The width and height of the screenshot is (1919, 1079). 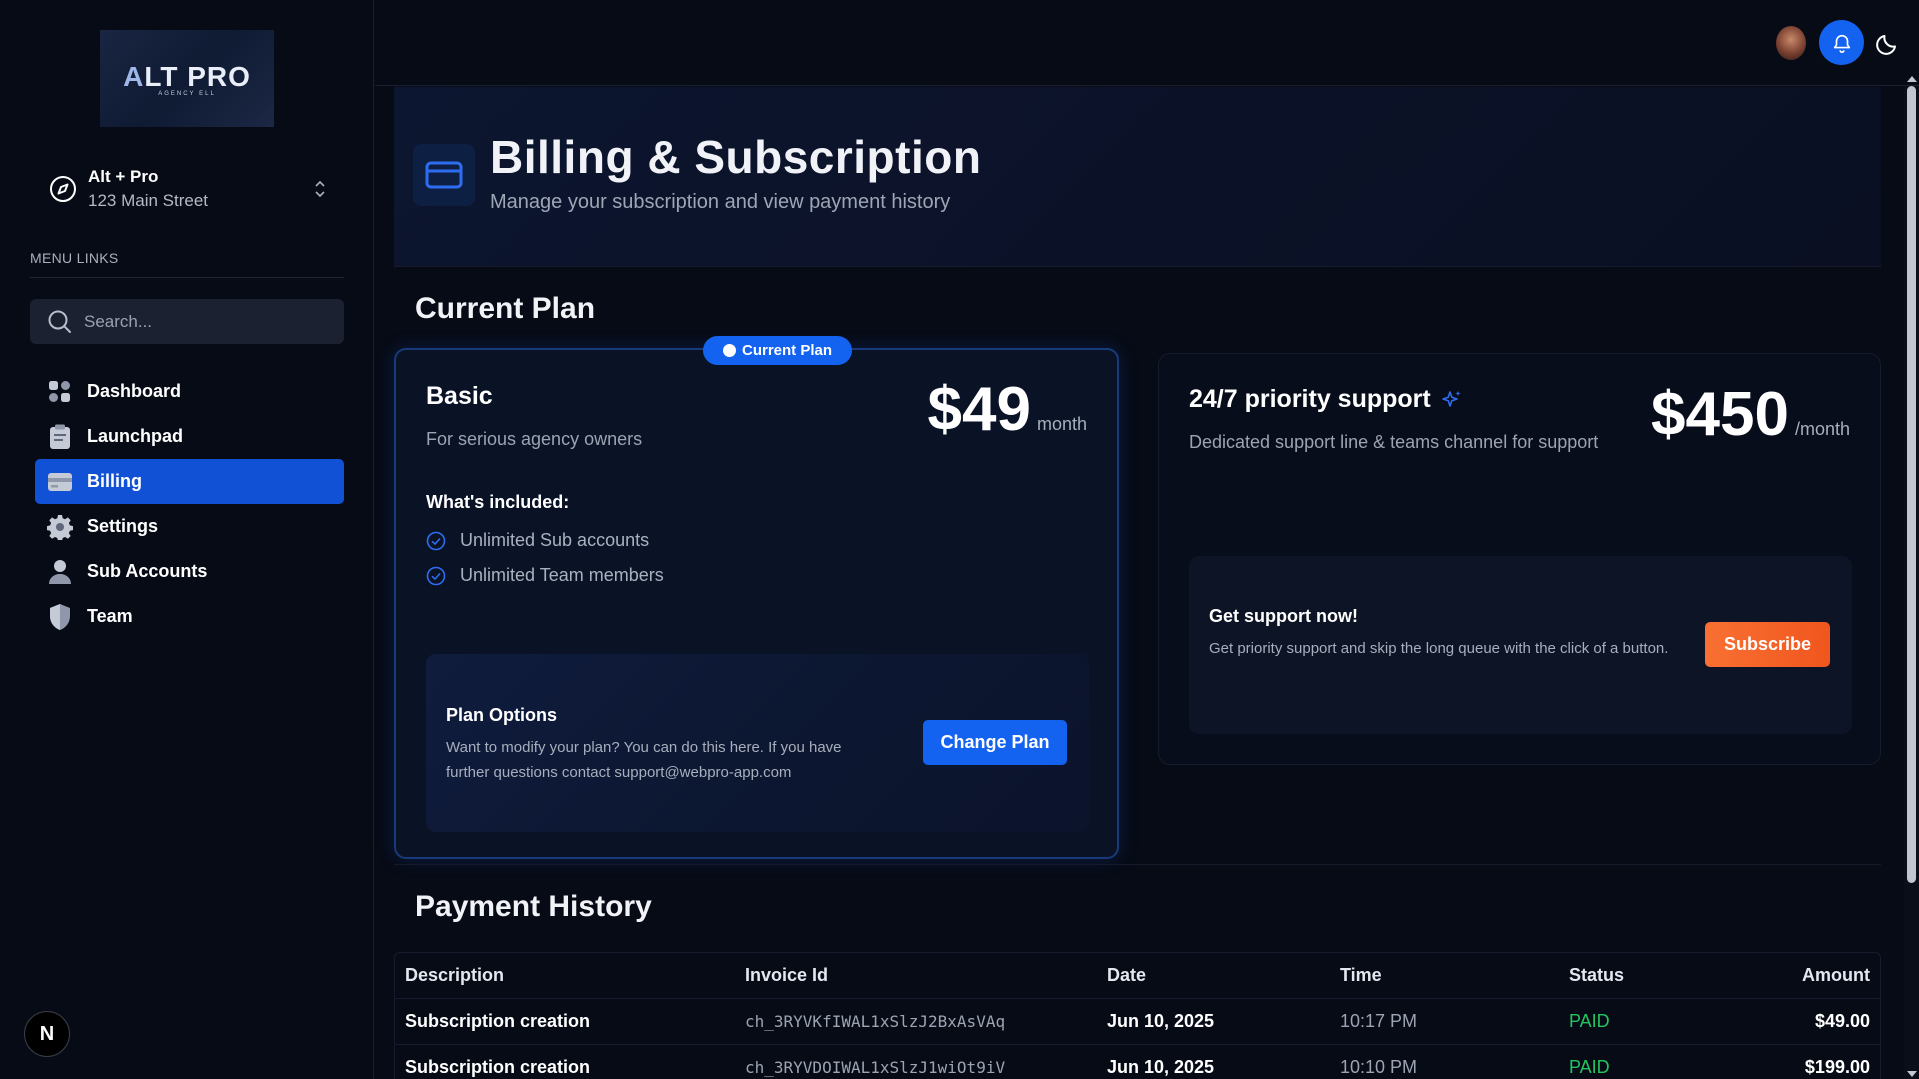 What do you see at coordinates (1147, 43) in the screenshot?
I see `top-bar` at bounding box center [1147, 43].